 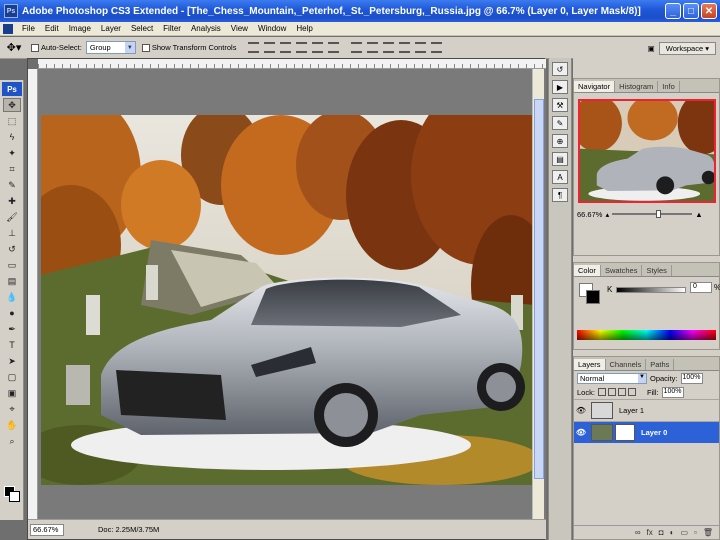 What do you see at coordinates (560, 177) in the screenshot?
I see `character-panel-icon: A` at bounding box center [560, 177].